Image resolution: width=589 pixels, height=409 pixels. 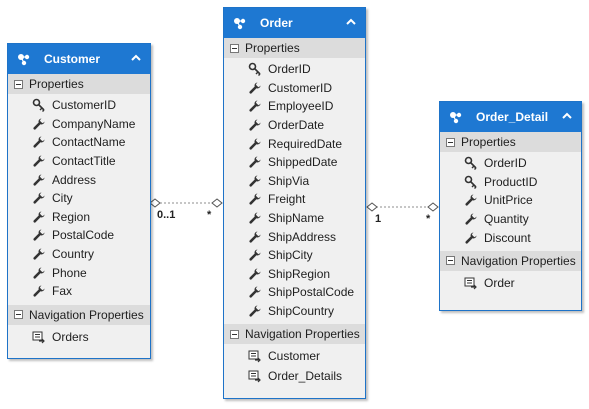 What do you see at coordinates (510, 182) in the screenshot?
I see `property-row: ProductID` at bounding box center [510, 182].